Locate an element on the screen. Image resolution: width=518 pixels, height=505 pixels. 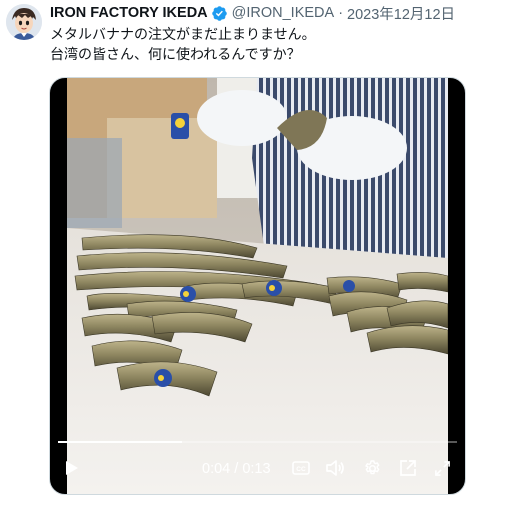
avatar is located at coordinates (24, 22).